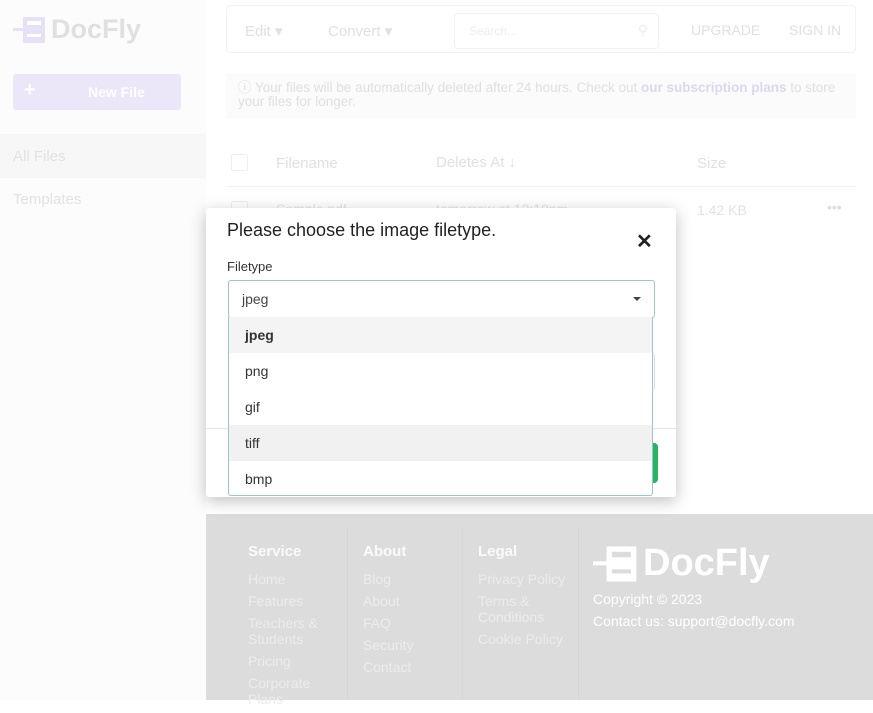 The height and width of the screenshot is (713, 873). What do you see at coordinates (385, 551) in the screenshot?
I see `footer-heading: About` at bounding box center [385, 551].